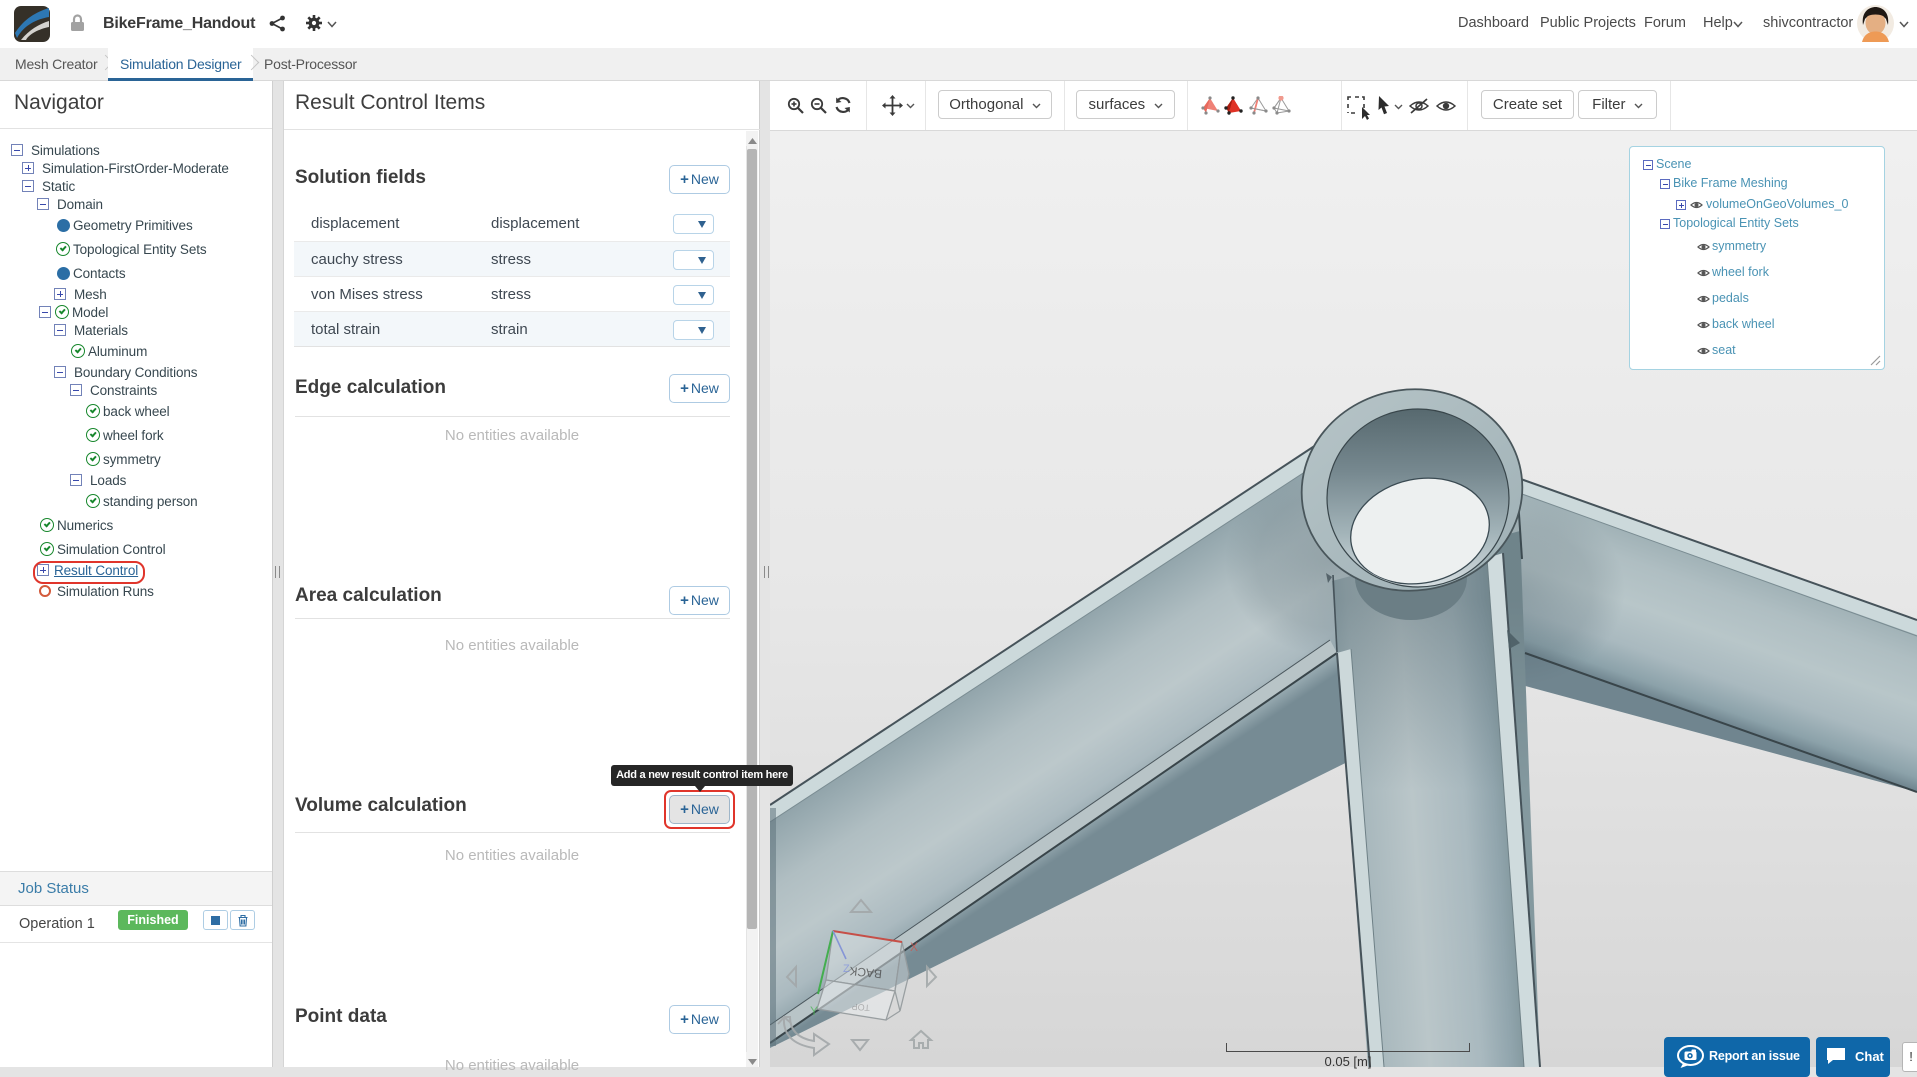  Describe the element at coordinates (914, 947) in the screenshot. I see `svg-text: X` at that location.